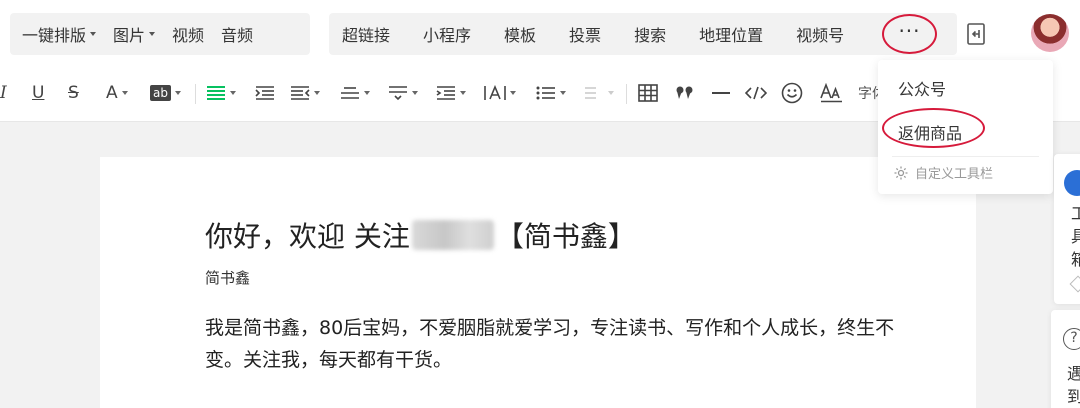  Describe the element at coordinates (1071, 339) in the screenshot. I see `question-icon: ?` at that location.